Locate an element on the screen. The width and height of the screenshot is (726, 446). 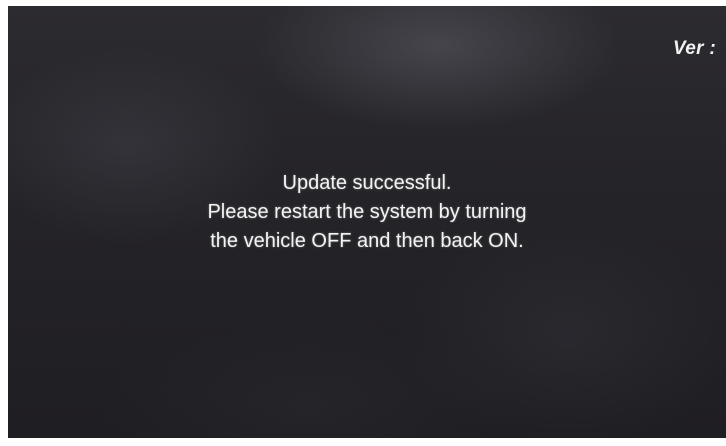
message-line-instruction-1: Please restart the system by turning is located at coordinates (367, 212).